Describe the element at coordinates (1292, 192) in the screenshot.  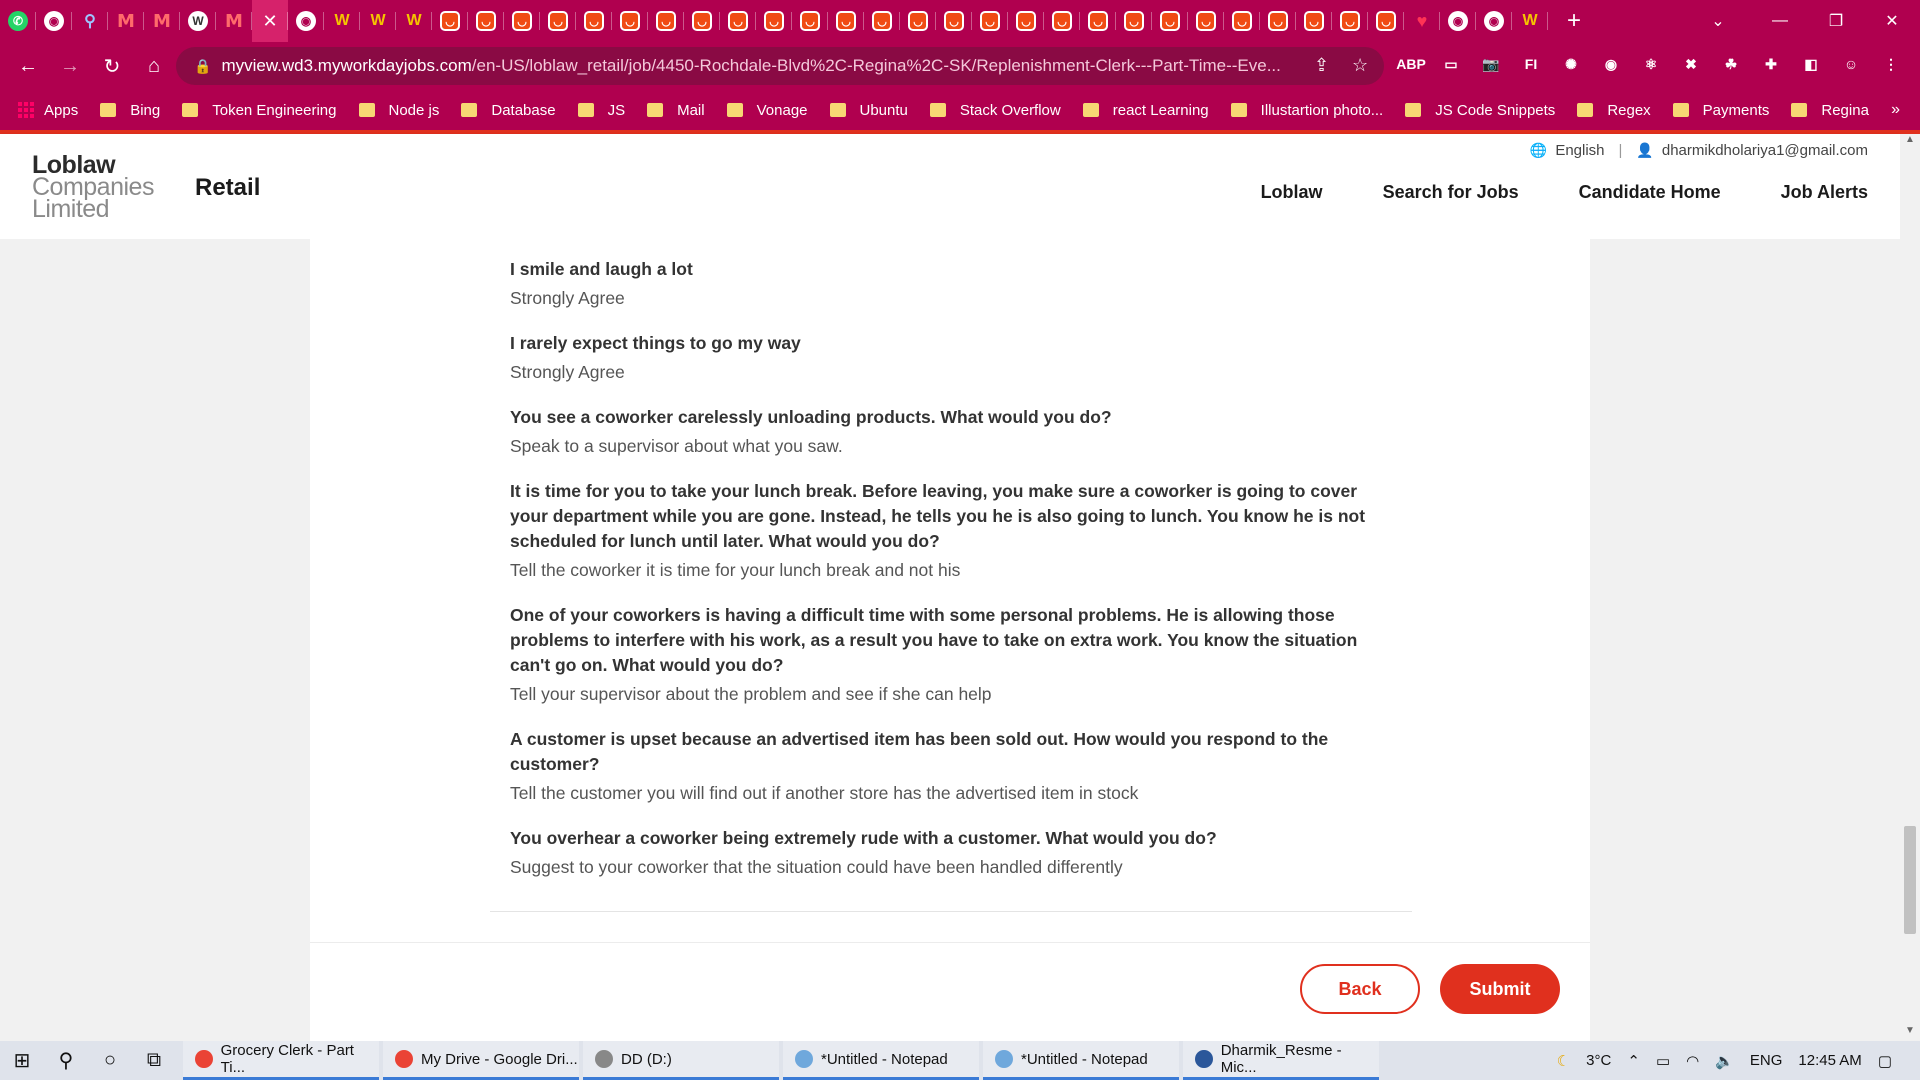
I see `nav-loblaw: Loblaw` at that location.